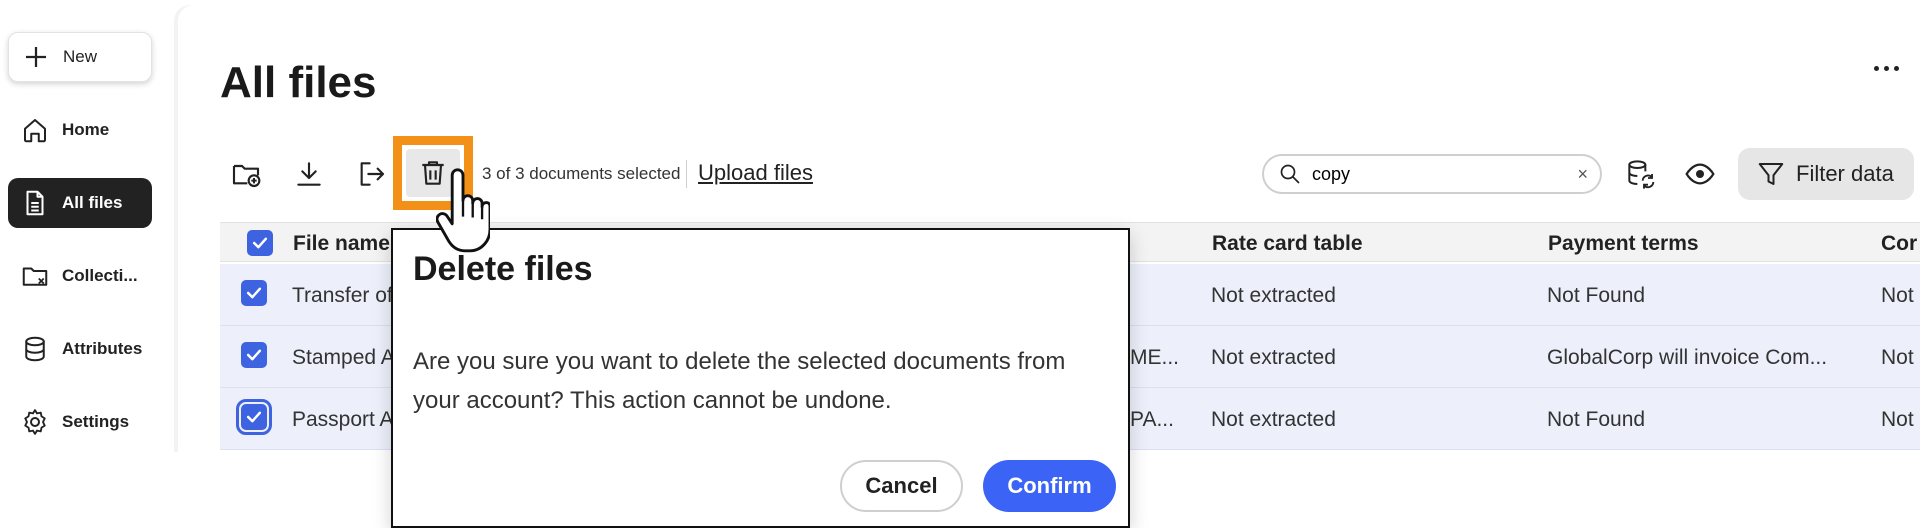  What do you see at coordinates (36, 57) in the screenshot?
I see `plus-icon` at bounding box center [36, 57].